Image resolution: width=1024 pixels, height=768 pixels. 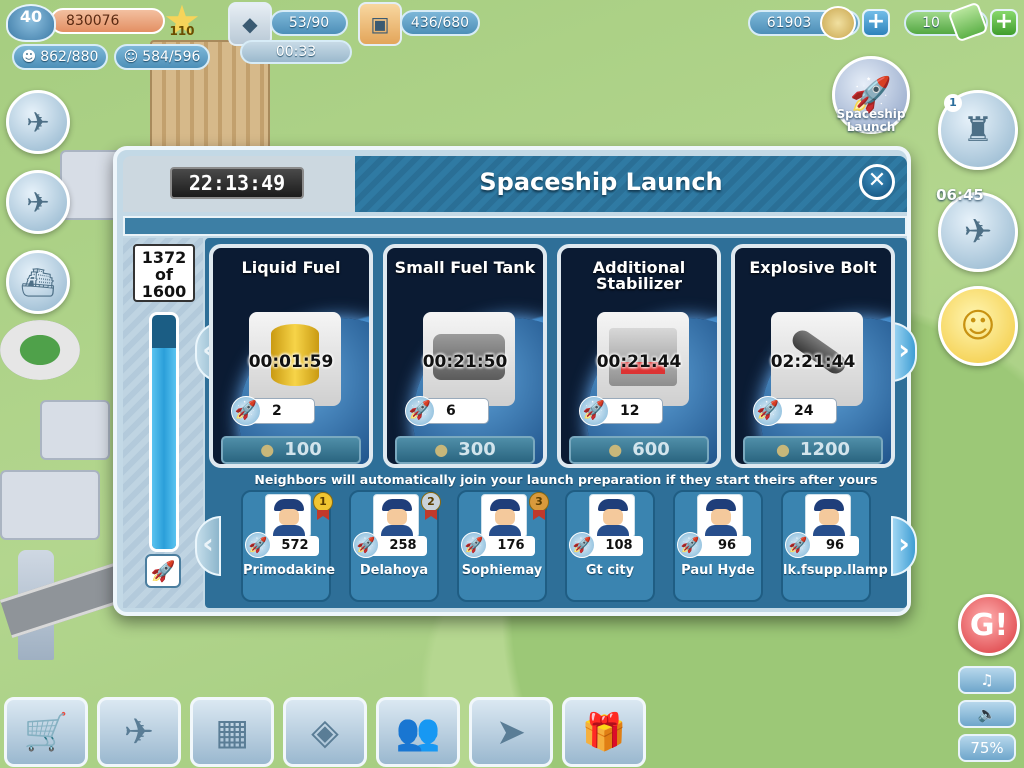 I want to click on fuel-timer: 00:33, so click(x=296, y=52).